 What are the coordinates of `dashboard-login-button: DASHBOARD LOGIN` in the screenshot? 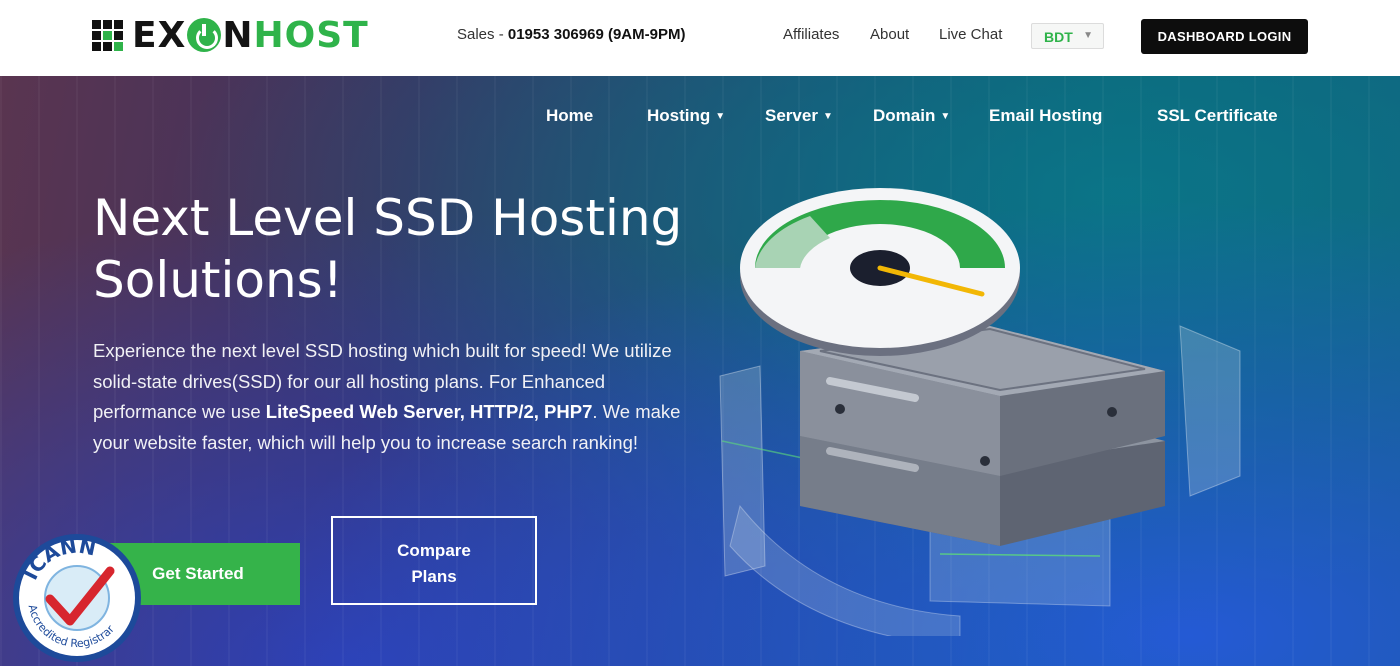 It's located at (1224, 36).